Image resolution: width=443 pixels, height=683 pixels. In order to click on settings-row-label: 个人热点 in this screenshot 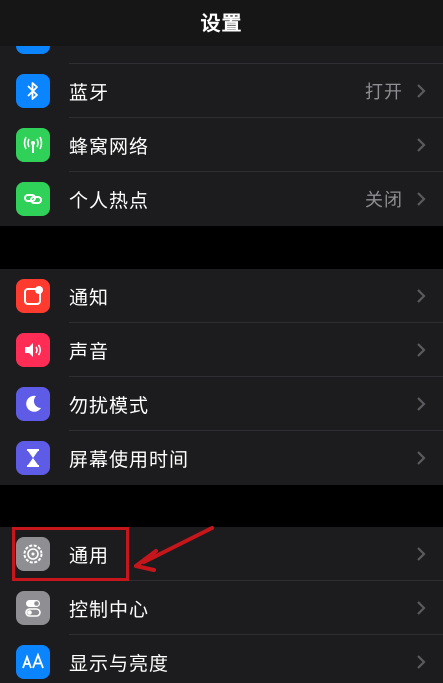, I will do `click(109, 200)`.